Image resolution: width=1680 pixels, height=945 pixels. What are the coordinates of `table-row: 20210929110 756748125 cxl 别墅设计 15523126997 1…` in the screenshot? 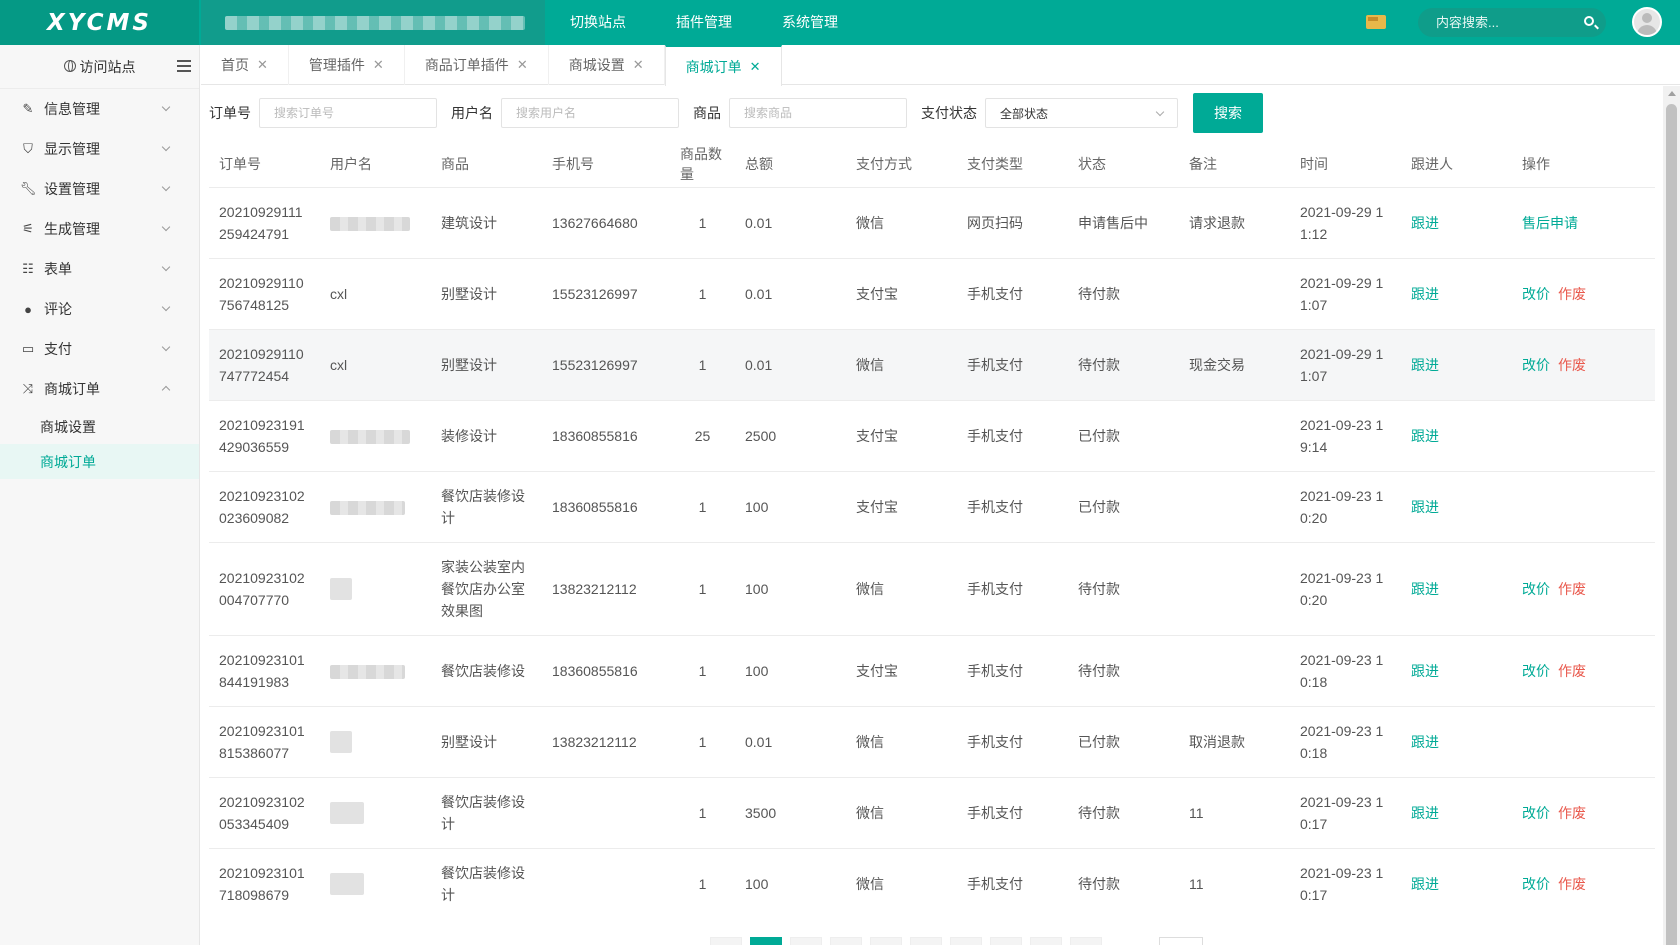 It's located at (932, 293).